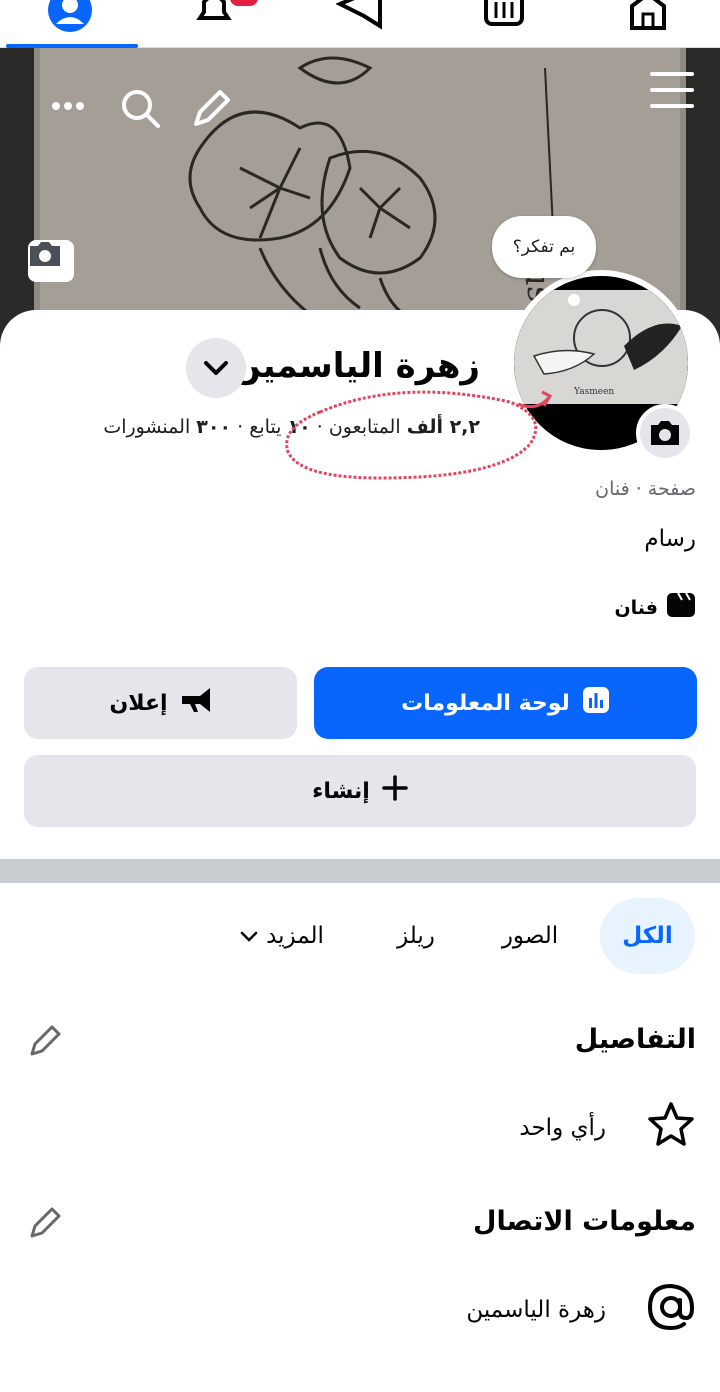 This screenshot has height=1392, width=720. What do you see at coordinates (681, 607) in the screenshot?
I see `clapperboard-icon` at bounding box center [681, 607].